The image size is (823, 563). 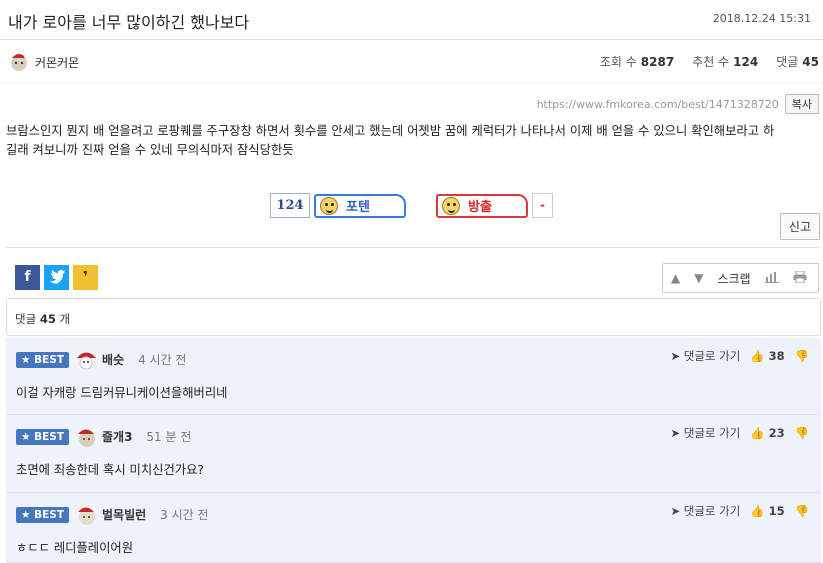 What do you see at coordinates (169, 437) in the screenshot?
I see `comment-time: 51 분 전` at bounding box center [169, 437].